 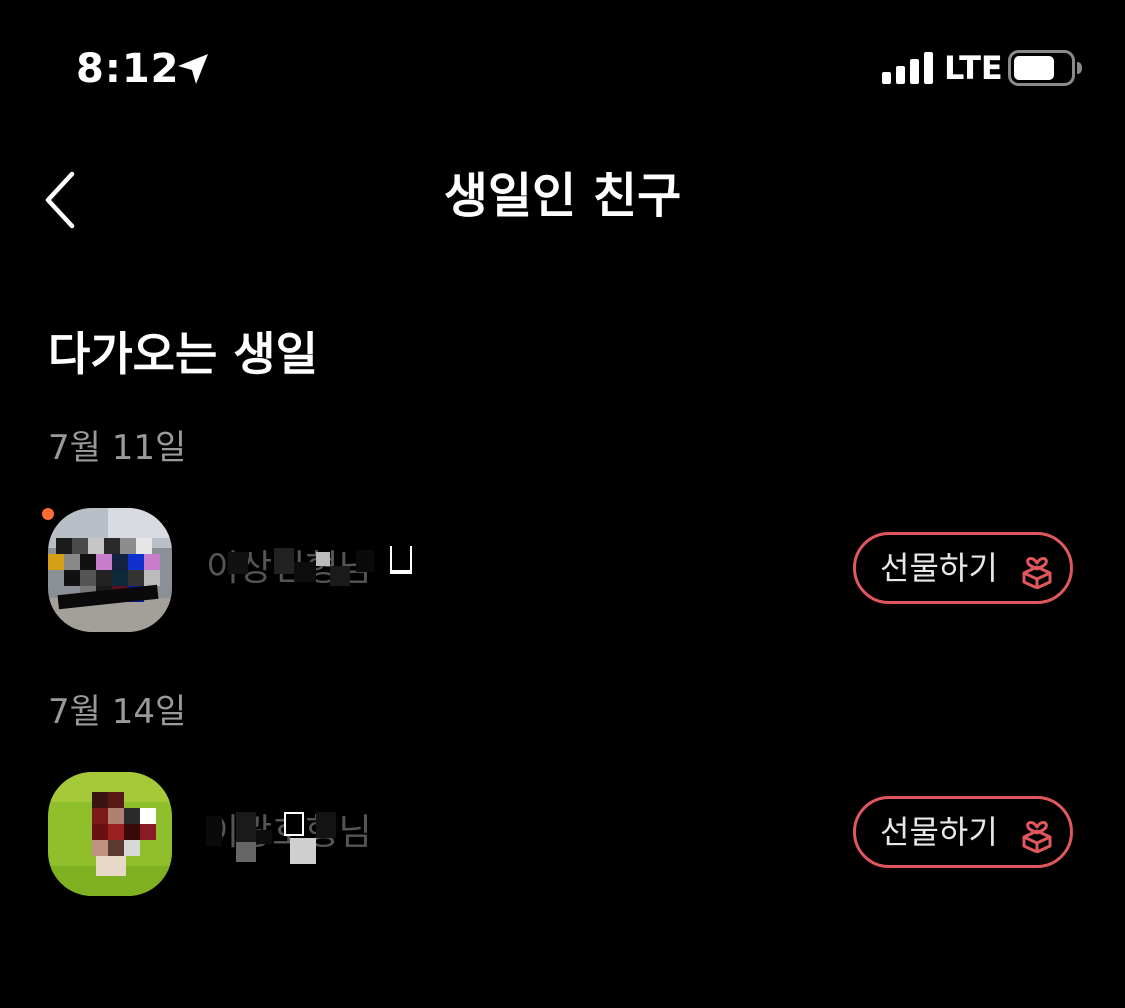 I want to click on signal-bars-icon, so click(x=907, y=68).